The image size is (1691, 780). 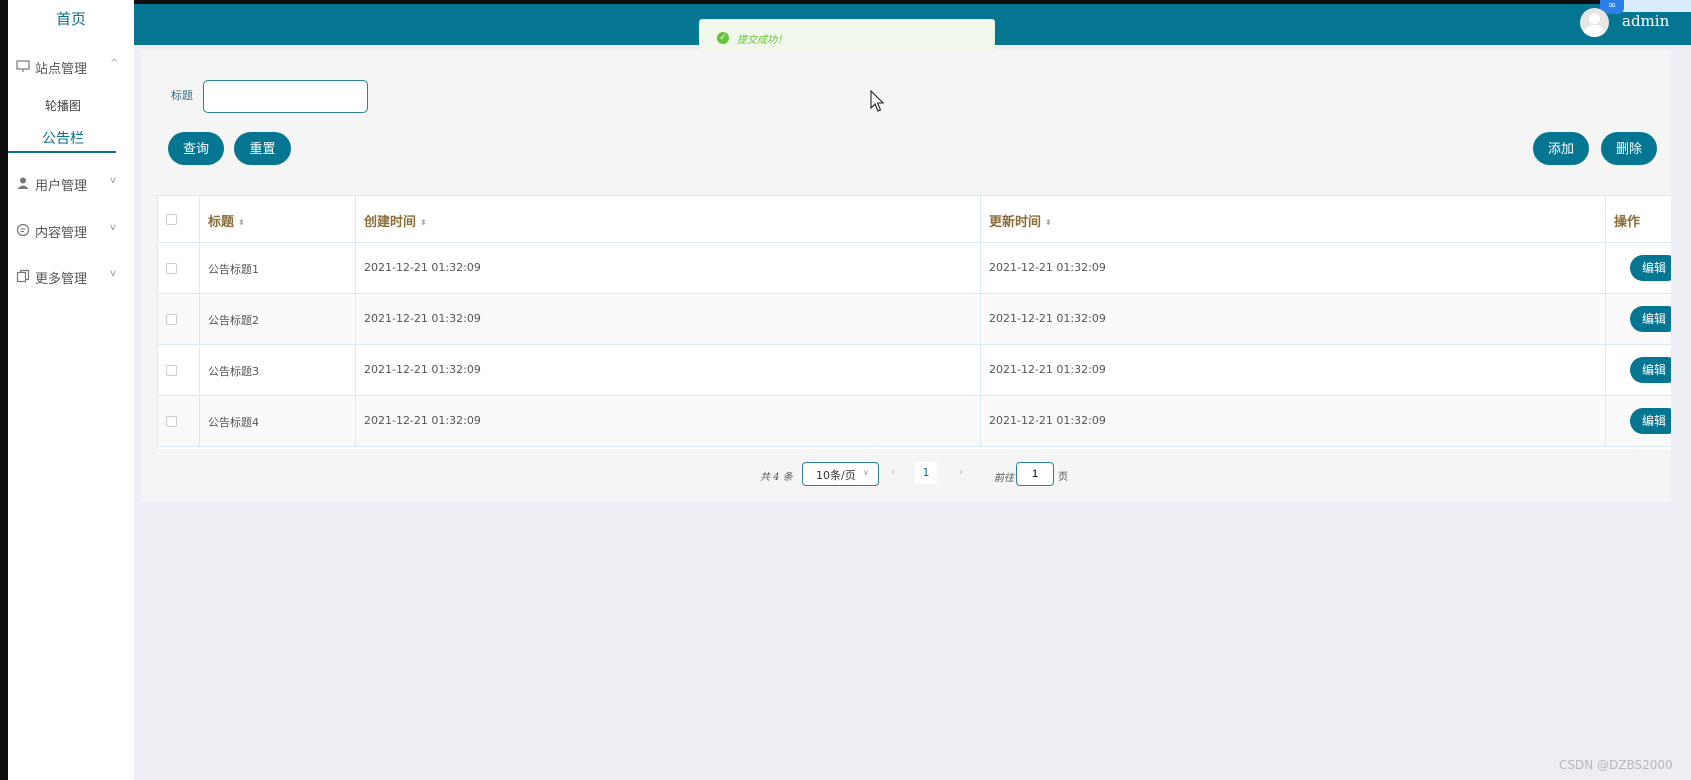 What do you see at coordinates (1004, 478) in the screenshot?
I see `goto-label: 前往` at bounding box center [1004, 478].